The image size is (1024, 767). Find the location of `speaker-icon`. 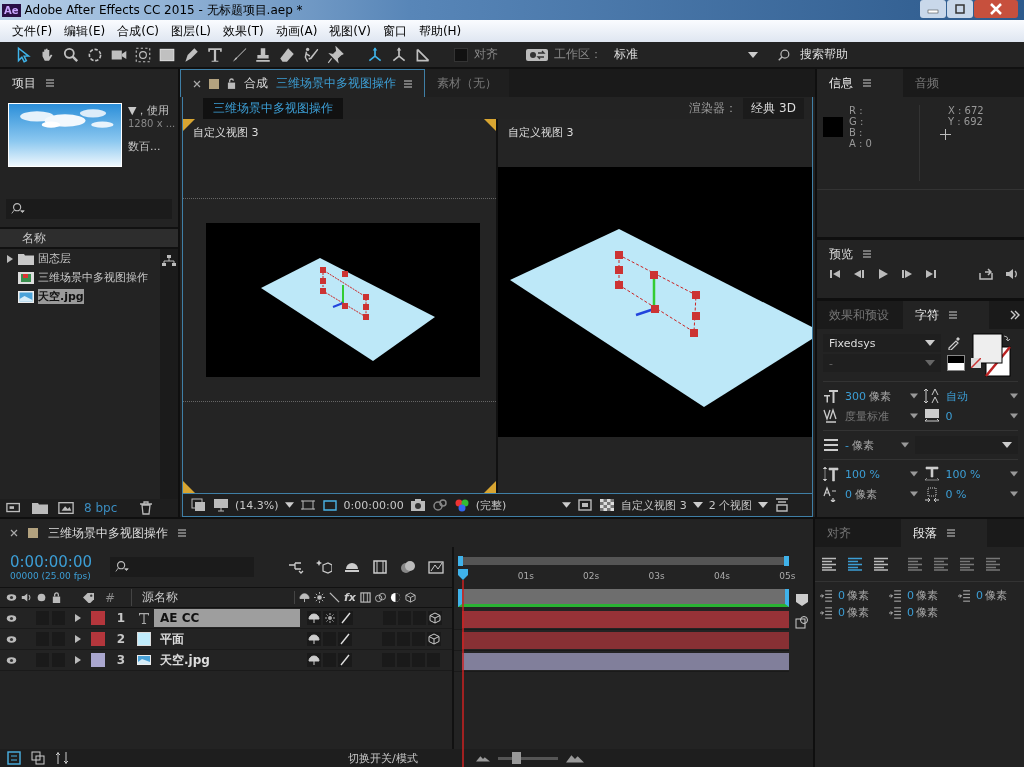

speaker-icon is located at coordinates (26, 597).